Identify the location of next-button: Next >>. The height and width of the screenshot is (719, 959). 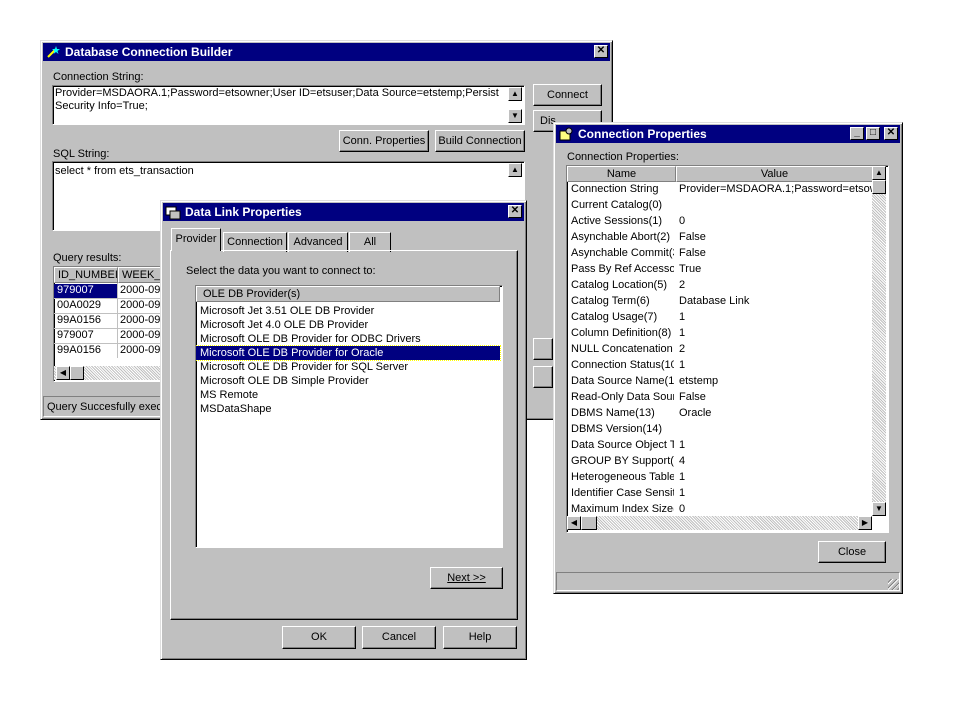
(466, 578).